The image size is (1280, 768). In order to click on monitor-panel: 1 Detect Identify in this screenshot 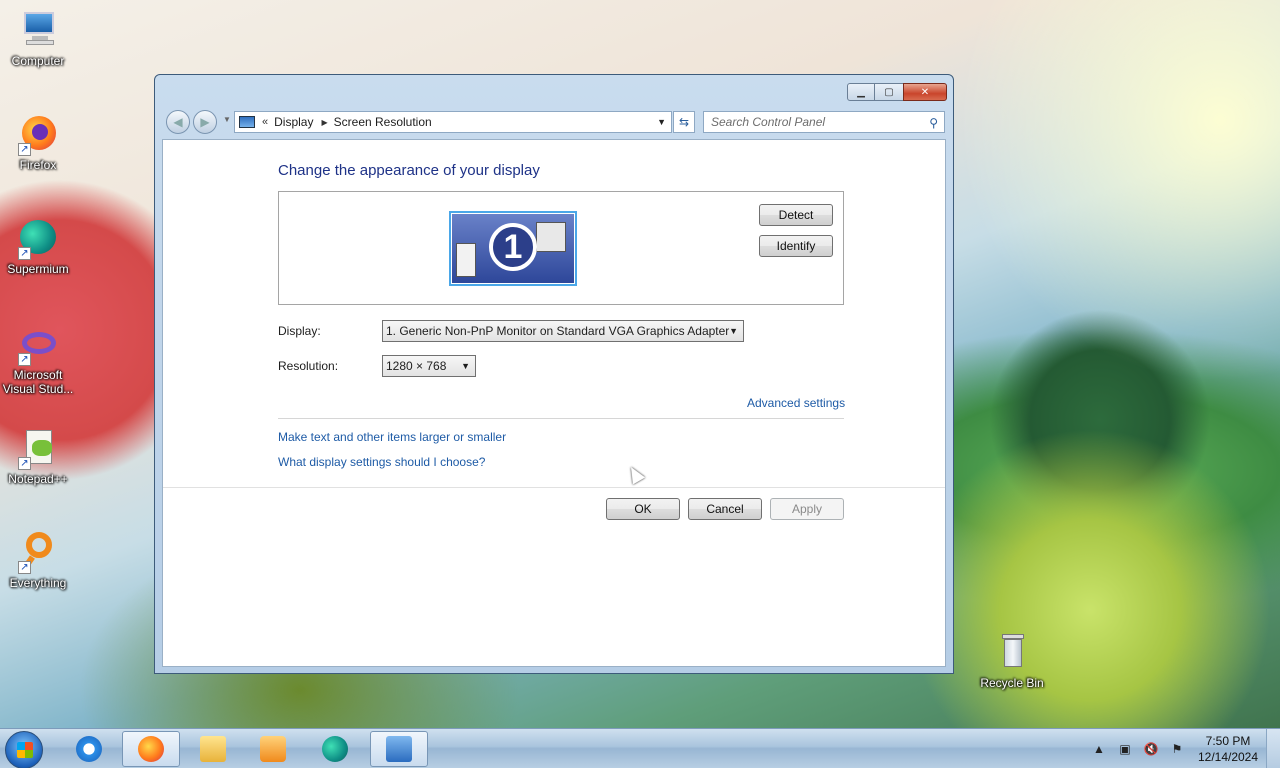, I will do `click(561, 248)`.